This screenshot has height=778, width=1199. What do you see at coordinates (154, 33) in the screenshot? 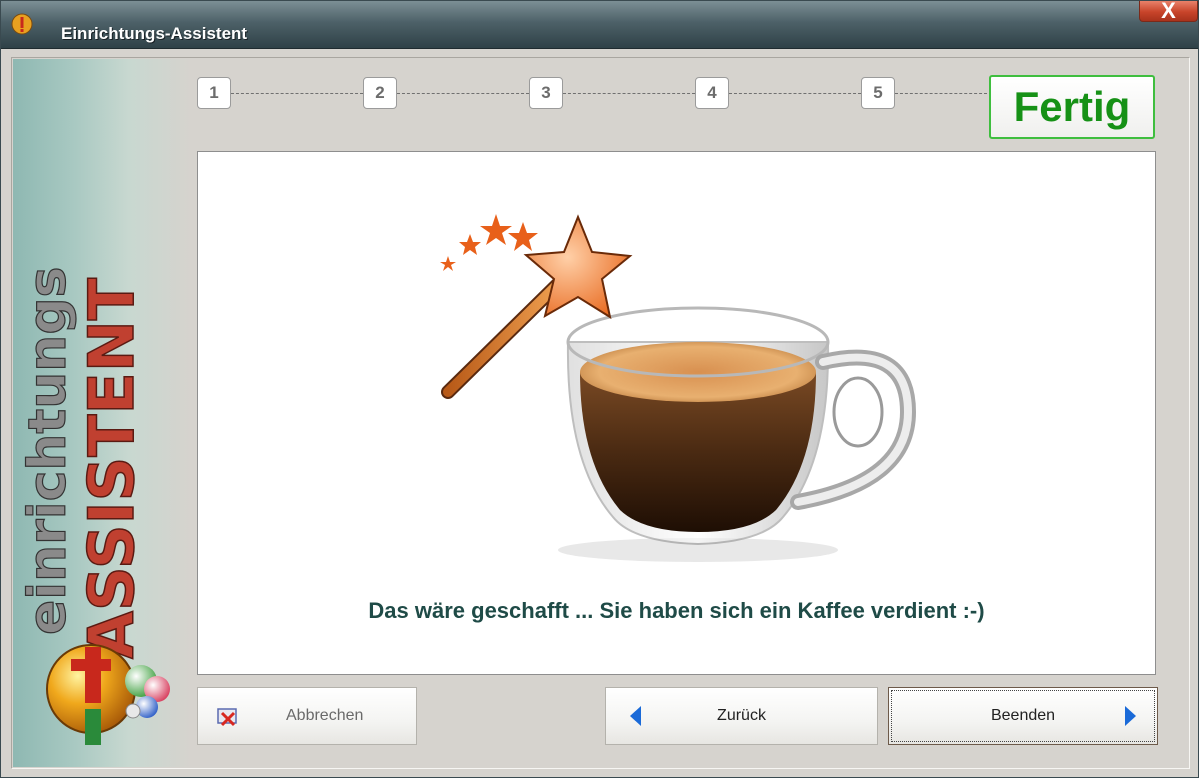
I see `window-title: Einrichtungs-Assistent` at bounding box center [154, 33].